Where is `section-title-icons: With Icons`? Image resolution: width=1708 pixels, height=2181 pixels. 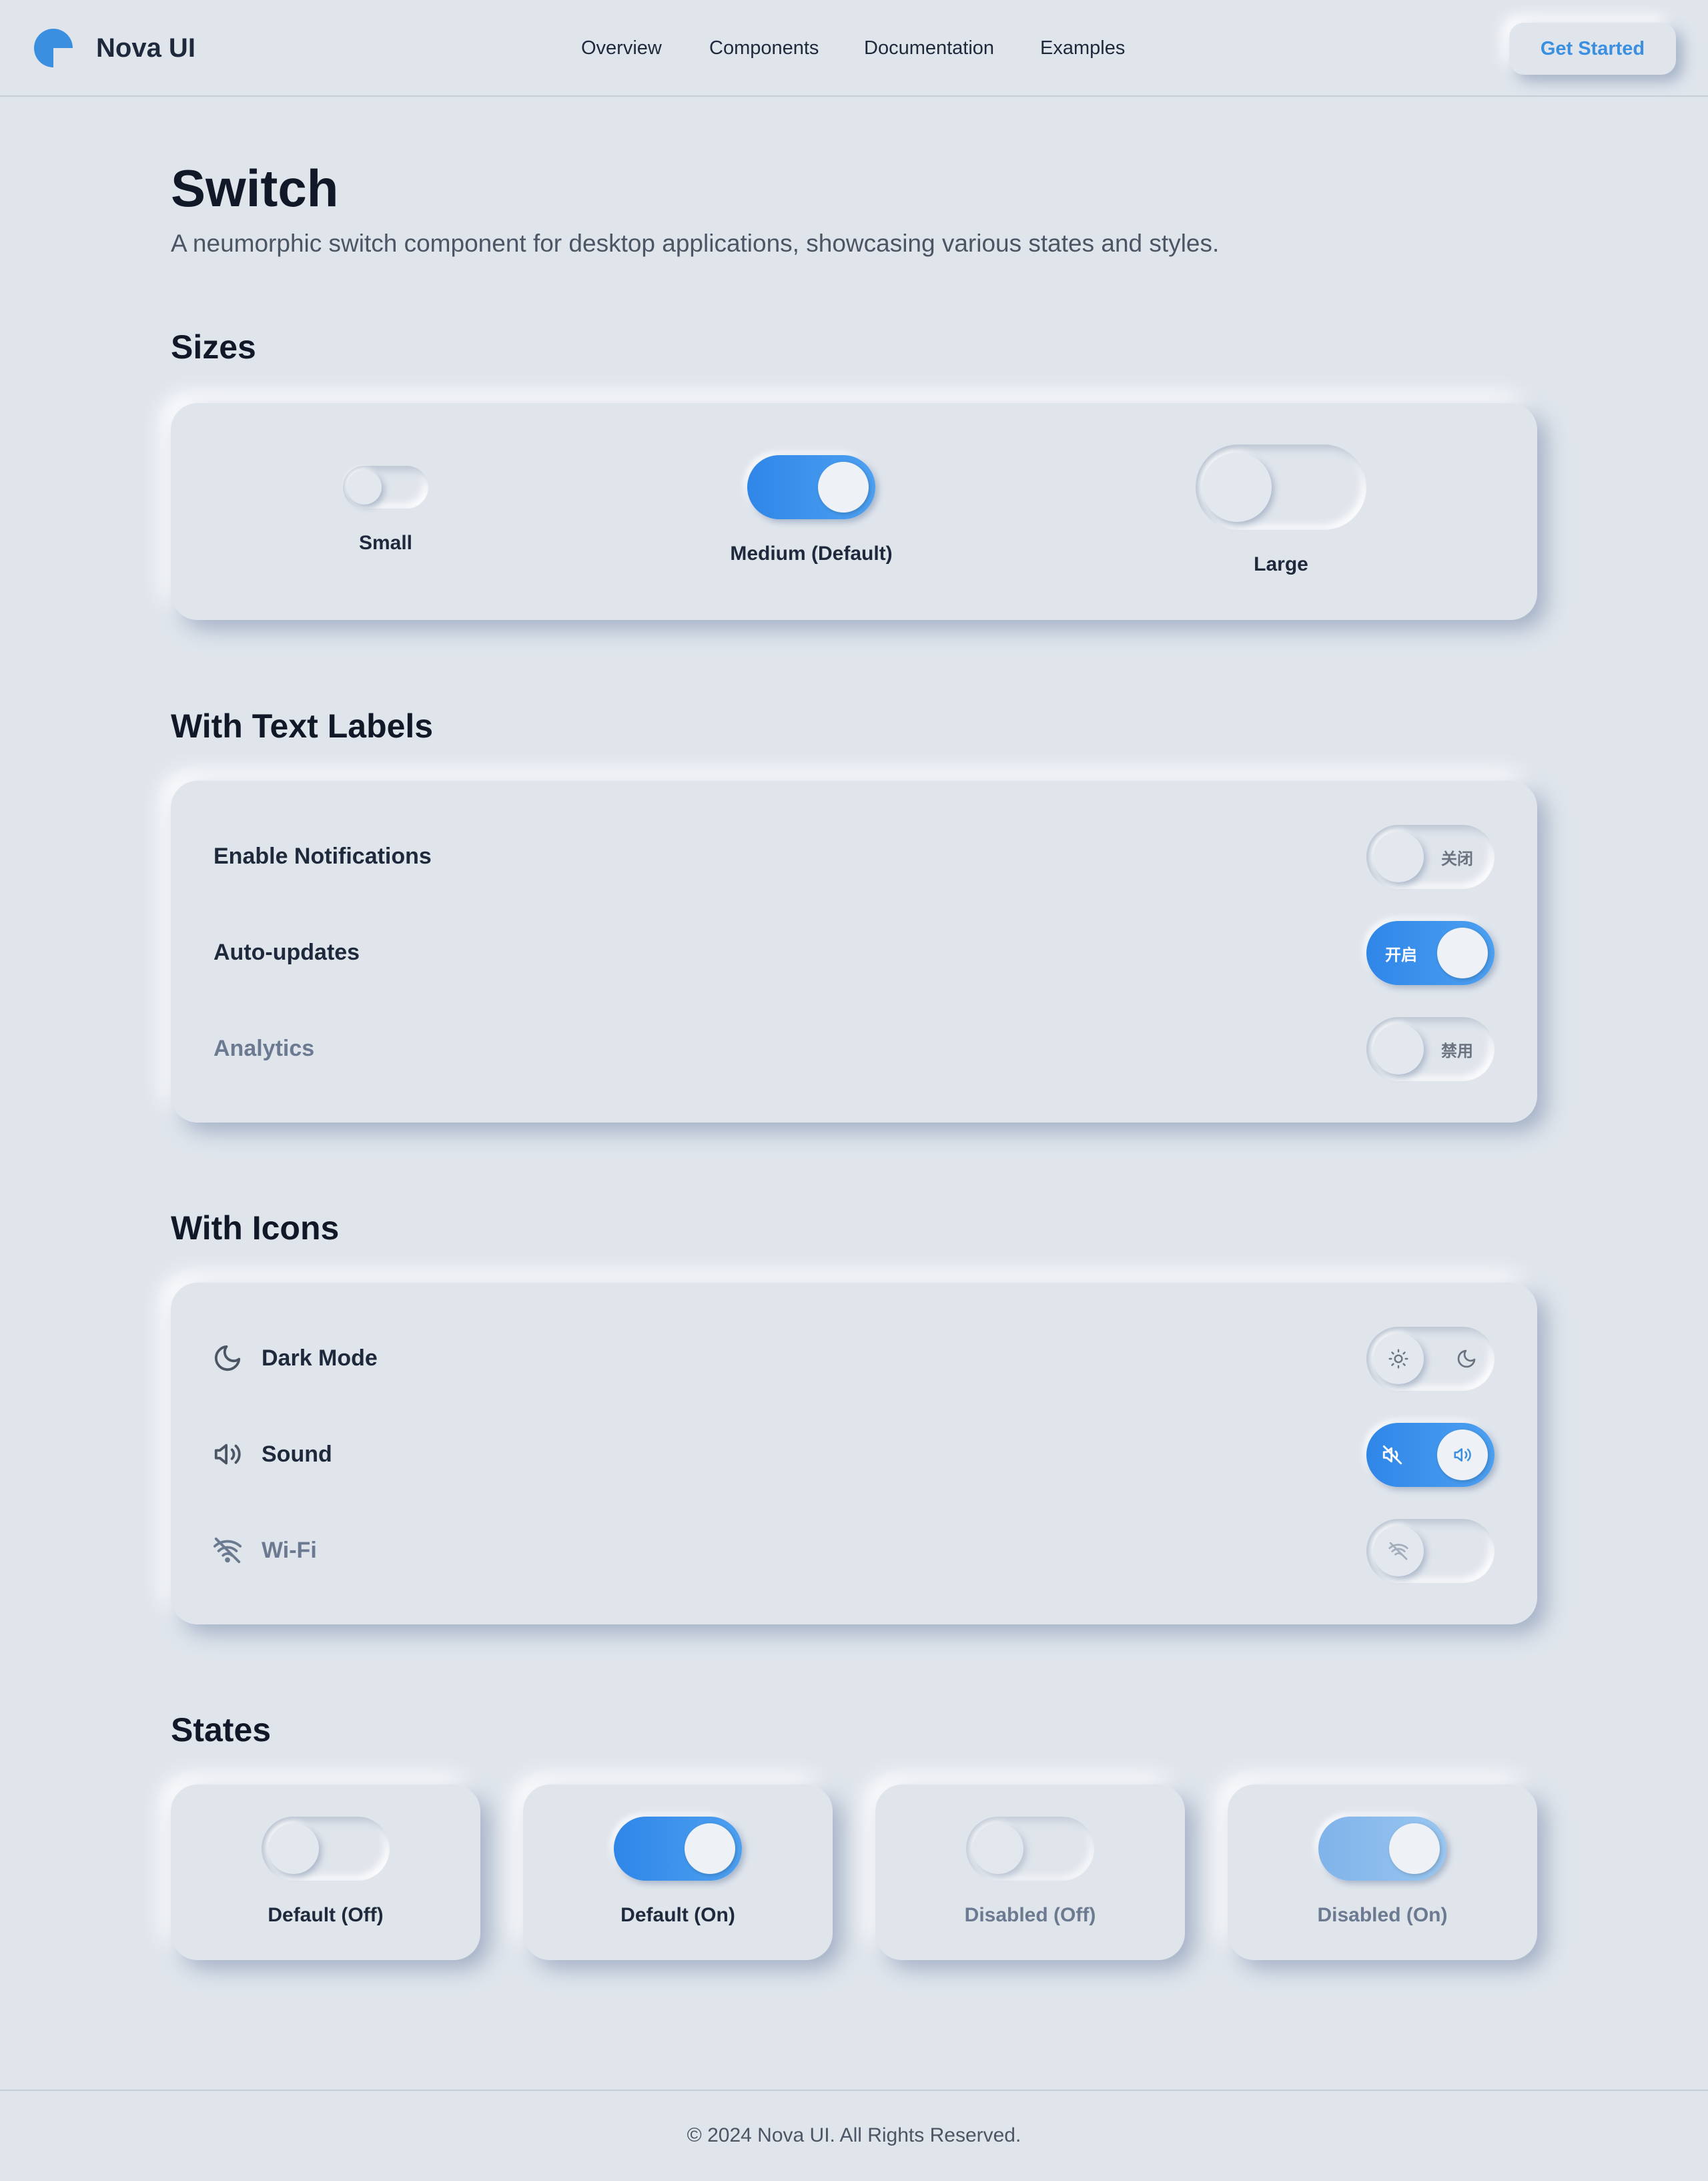
section-title-icons: With Icons is located at coordinates (256, 1228).